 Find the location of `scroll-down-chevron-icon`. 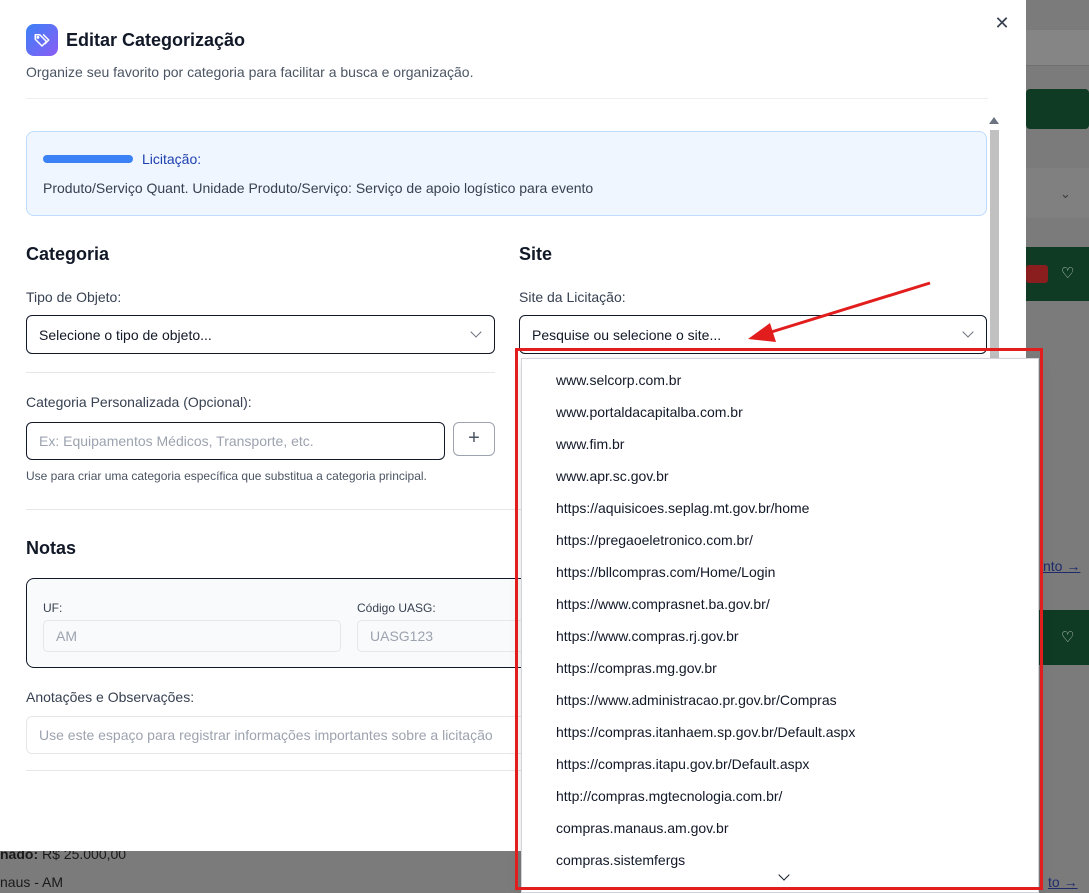

scroll-down-chevron-icon is located at coordinates (784, 875).